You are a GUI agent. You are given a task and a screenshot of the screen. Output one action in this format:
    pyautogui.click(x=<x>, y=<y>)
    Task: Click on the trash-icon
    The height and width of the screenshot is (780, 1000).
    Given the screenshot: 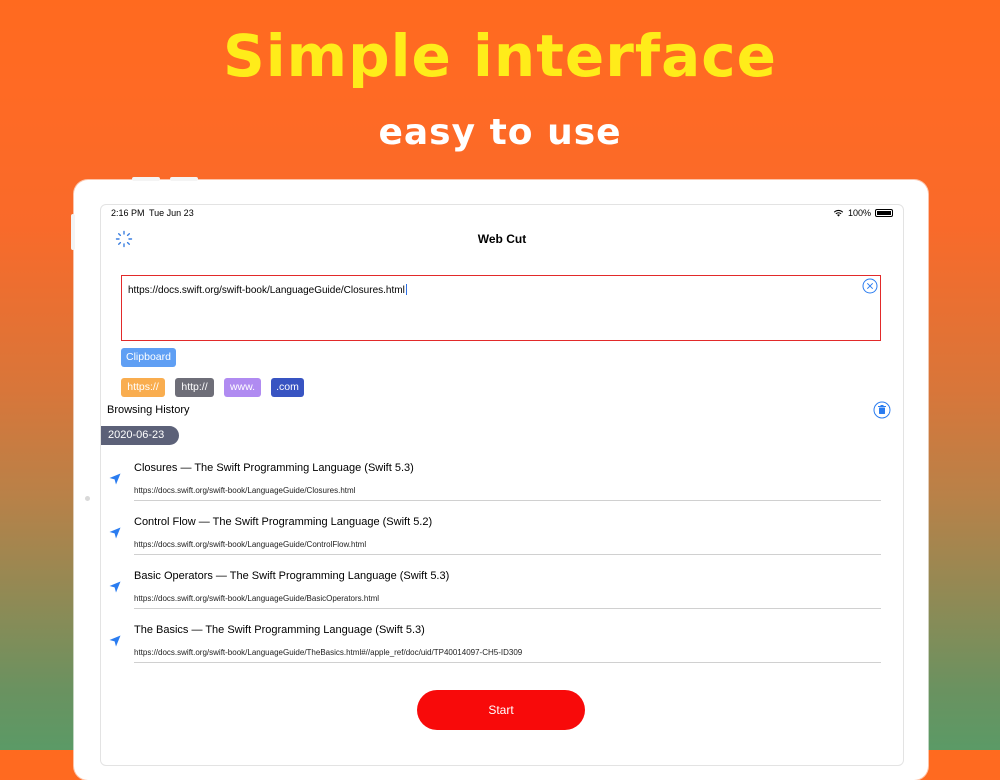 What is the action you would take?
    pyautogui.click(x=882, y=410)
    